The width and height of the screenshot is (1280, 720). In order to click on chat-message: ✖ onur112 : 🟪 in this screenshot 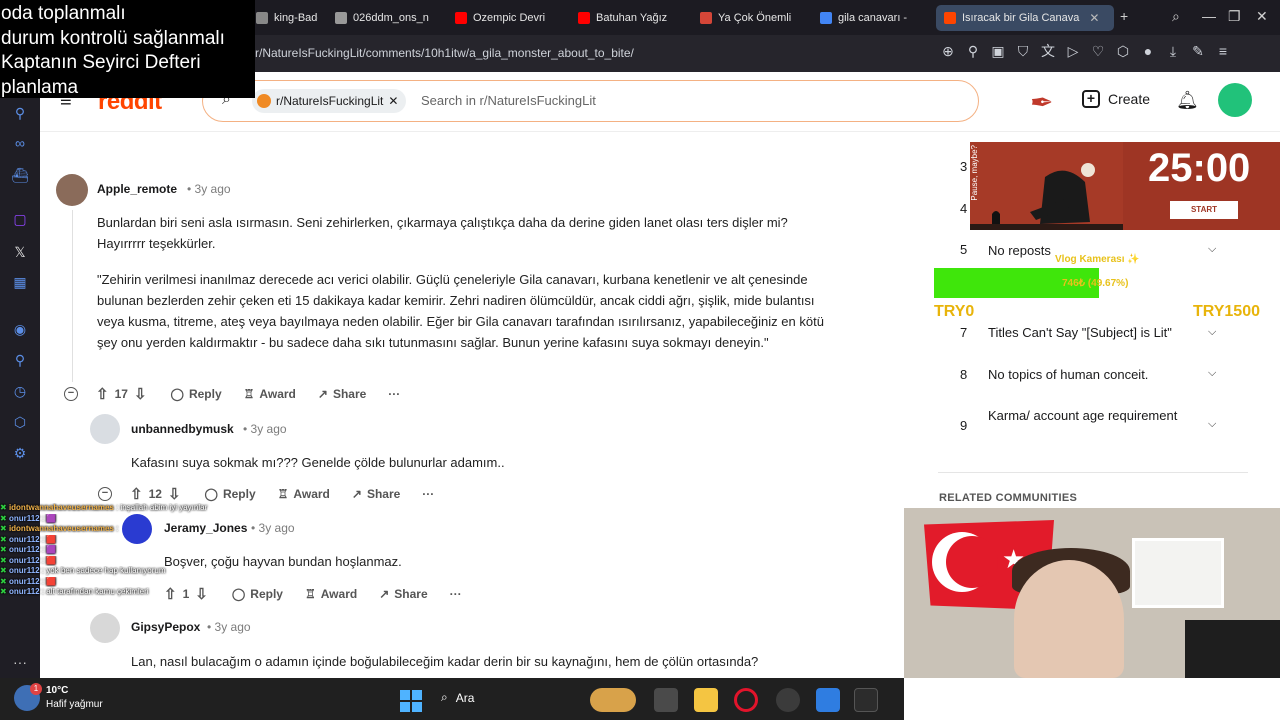, I will do `click(120, 550)`.